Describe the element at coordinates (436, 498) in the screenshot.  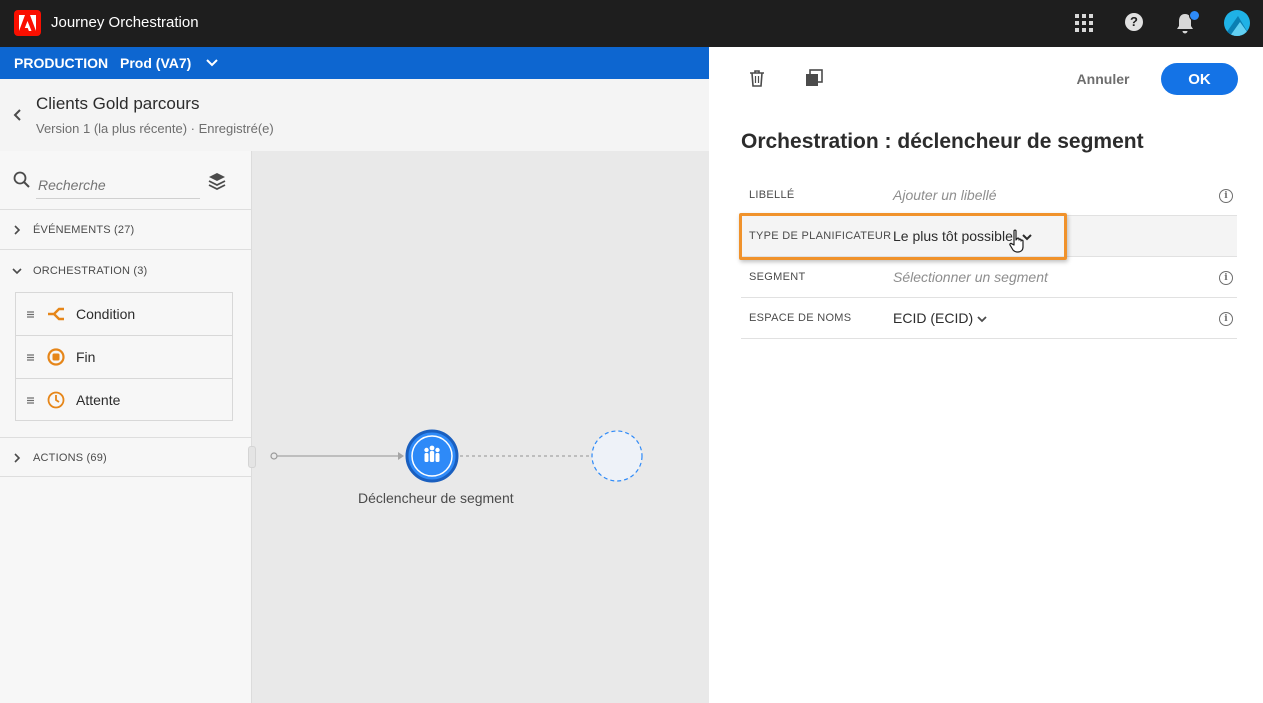
I see `node-label: Déclencheur de segment` at that location.